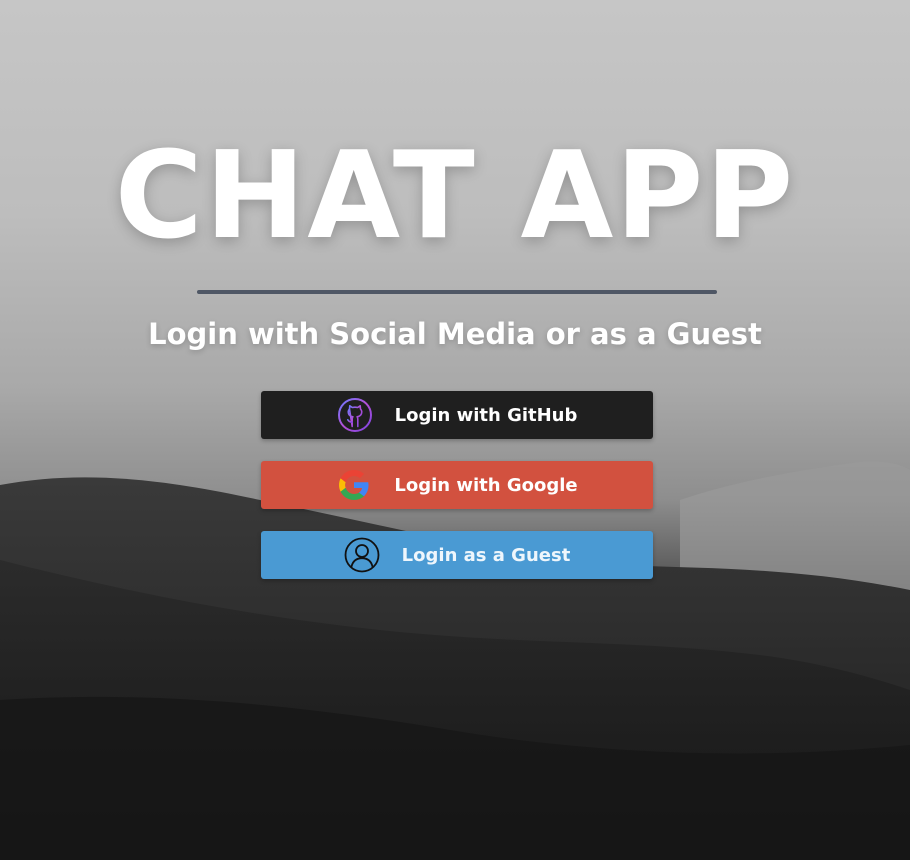 Image resolution: width=910 pixels, height=860 pixels. What do you see at coordinates (354, 485) in the screenshot?
I see `google-icon` at bounding box center [354, 485].